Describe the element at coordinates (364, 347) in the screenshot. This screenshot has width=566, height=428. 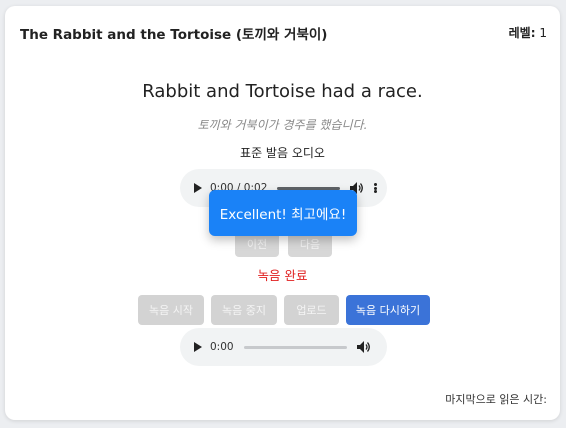
I see `volume-icon` at that location.